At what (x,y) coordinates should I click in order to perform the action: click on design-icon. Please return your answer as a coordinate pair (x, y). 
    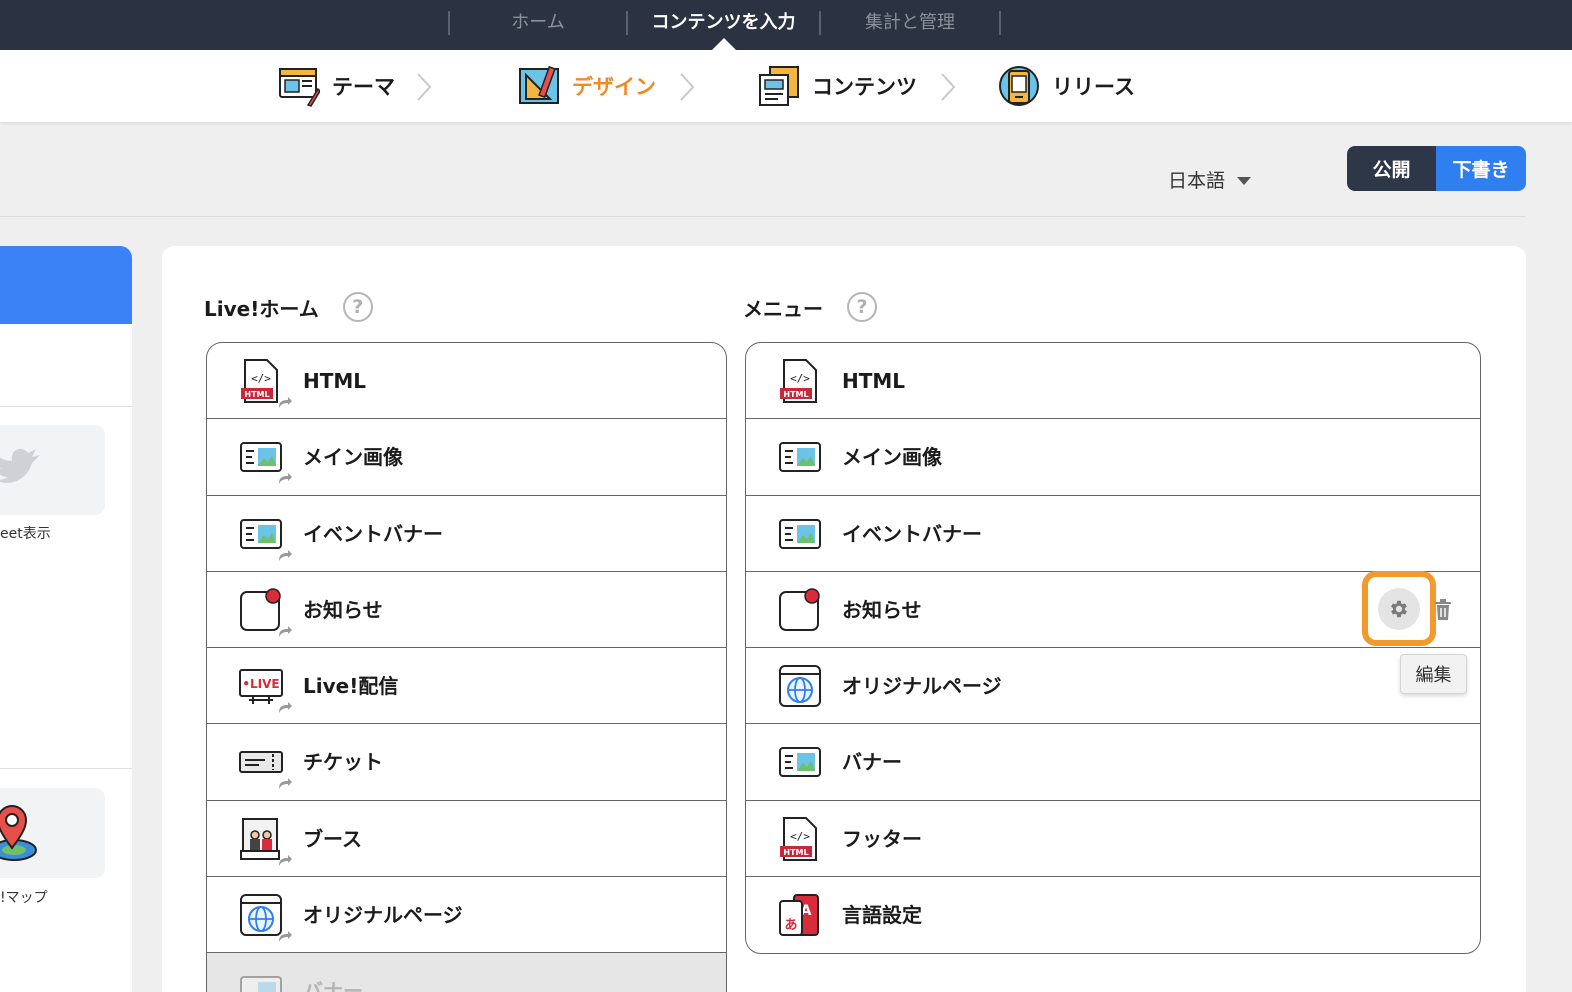
    Looking at the image, I should click on (539, 84).